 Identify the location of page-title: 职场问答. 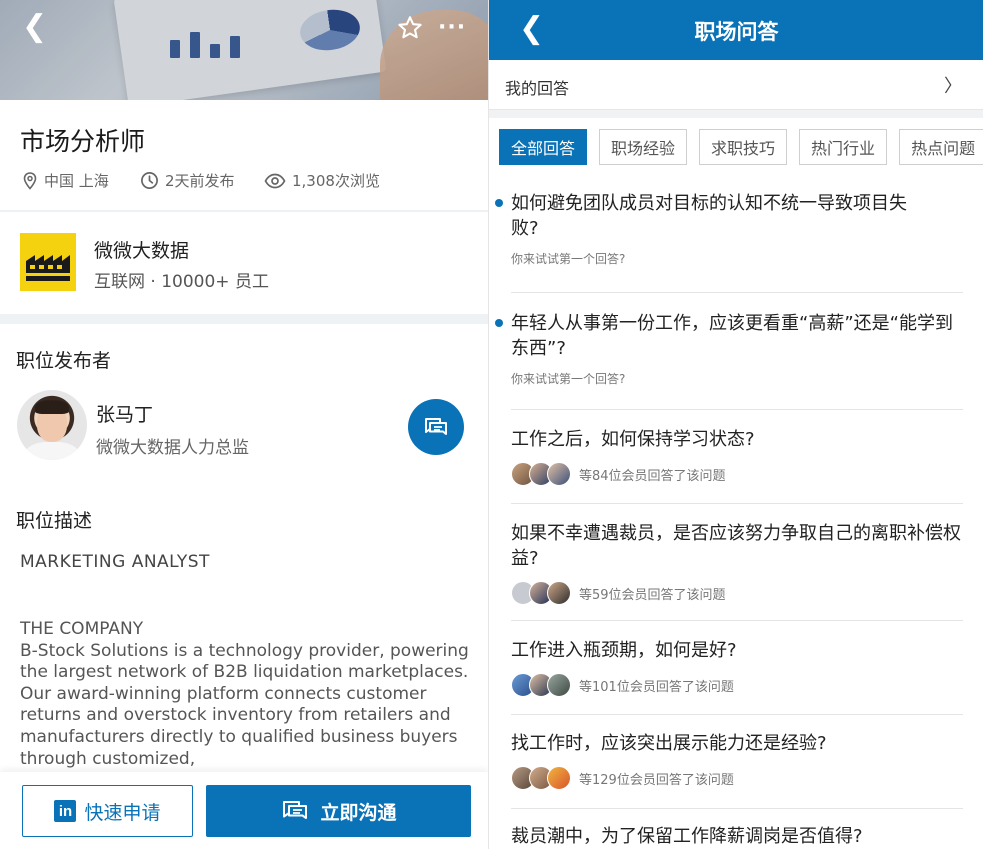
(736, 32).